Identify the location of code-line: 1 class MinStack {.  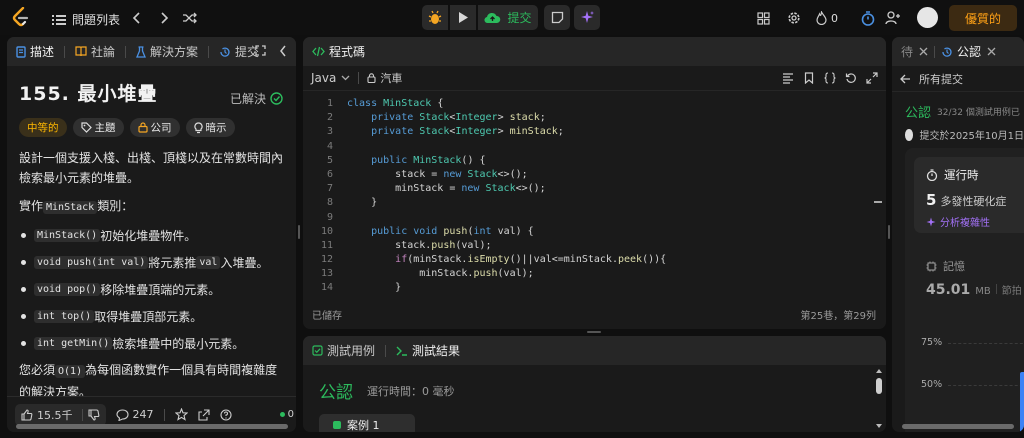
(594, 104).